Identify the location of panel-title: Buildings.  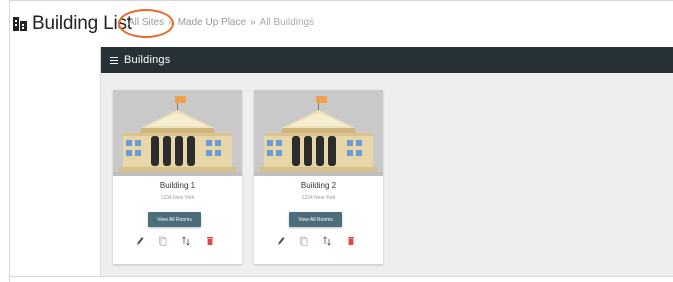
(147, 60).